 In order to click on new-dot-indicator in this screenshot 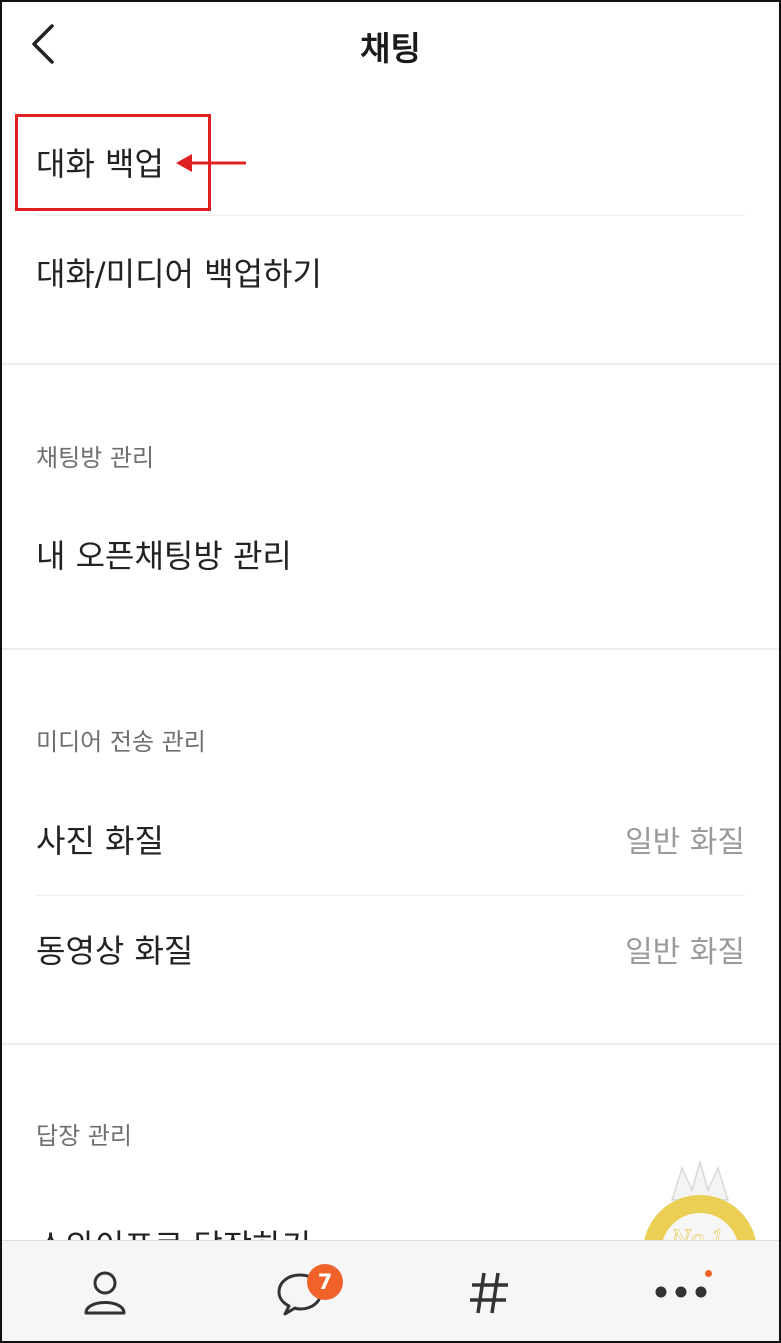, I will do `click(708, 1273)`.